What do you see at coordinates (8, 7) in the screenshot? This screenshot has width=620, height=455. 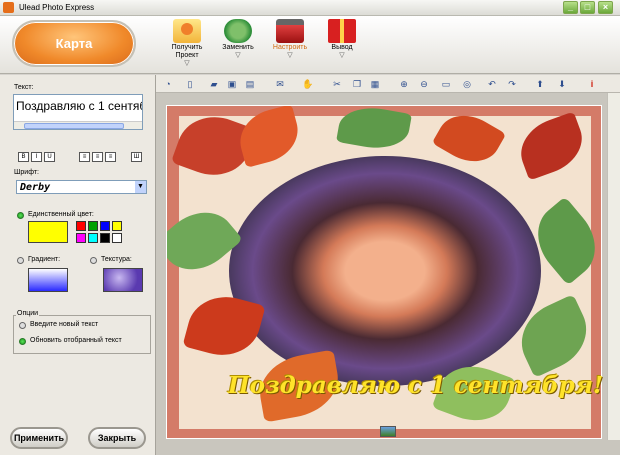 I see `app-icon` at bounding box center [8, 7].